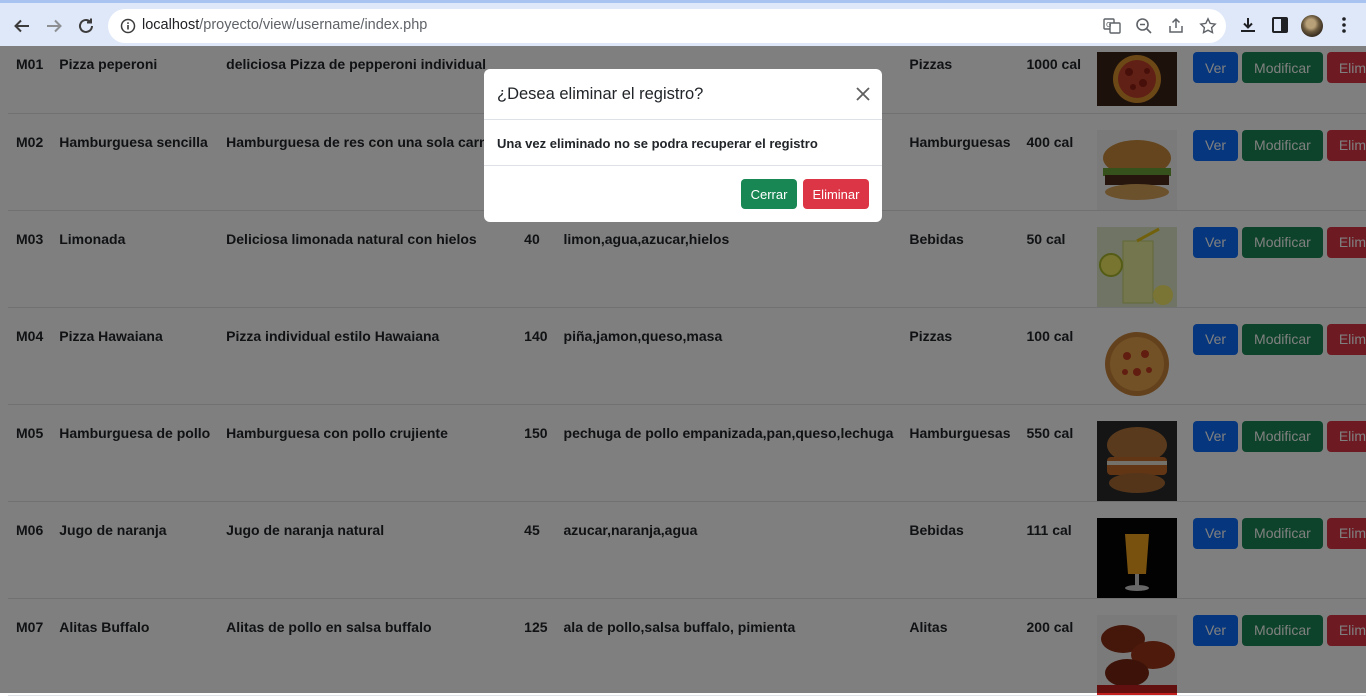 The width and height of the screenshot is (1366, 696). What do you see at coordinates (1280, 25) in the screenshot?
I see `side-panel-icon` at bounding box center [1280, 25].